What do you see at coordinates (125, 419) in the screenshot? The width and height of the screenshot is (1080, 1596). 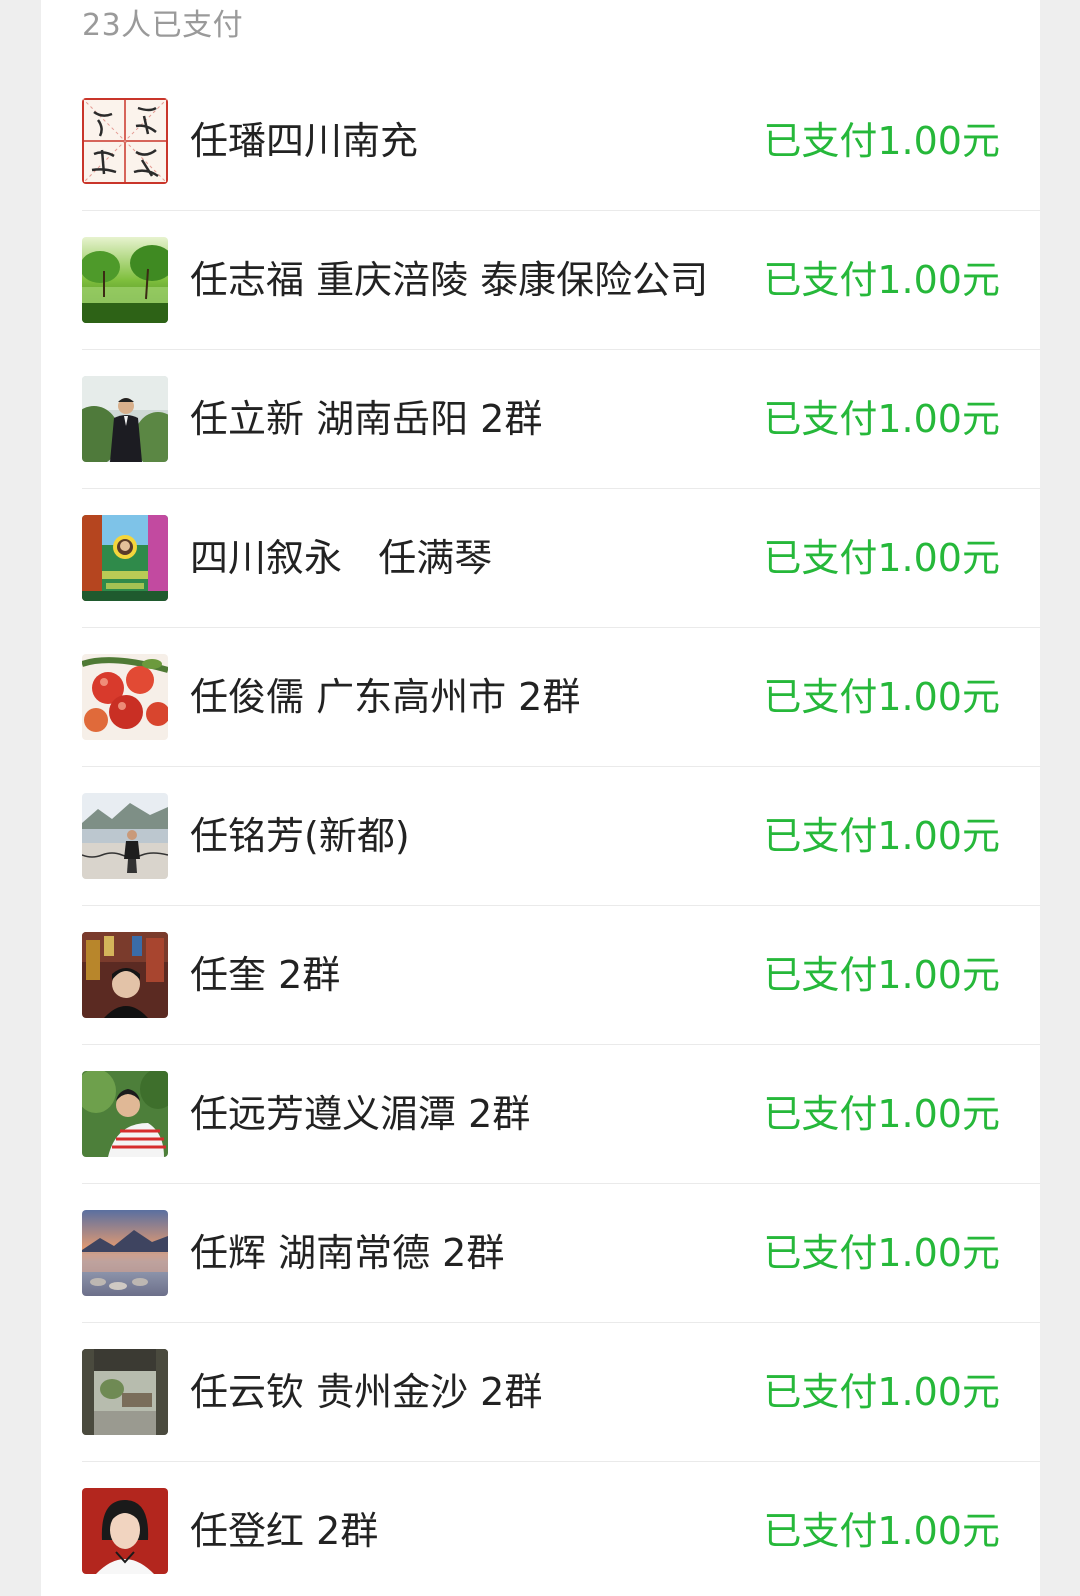 I see `man-suit-outdoor-avatar` at bounding box center [125, 419].